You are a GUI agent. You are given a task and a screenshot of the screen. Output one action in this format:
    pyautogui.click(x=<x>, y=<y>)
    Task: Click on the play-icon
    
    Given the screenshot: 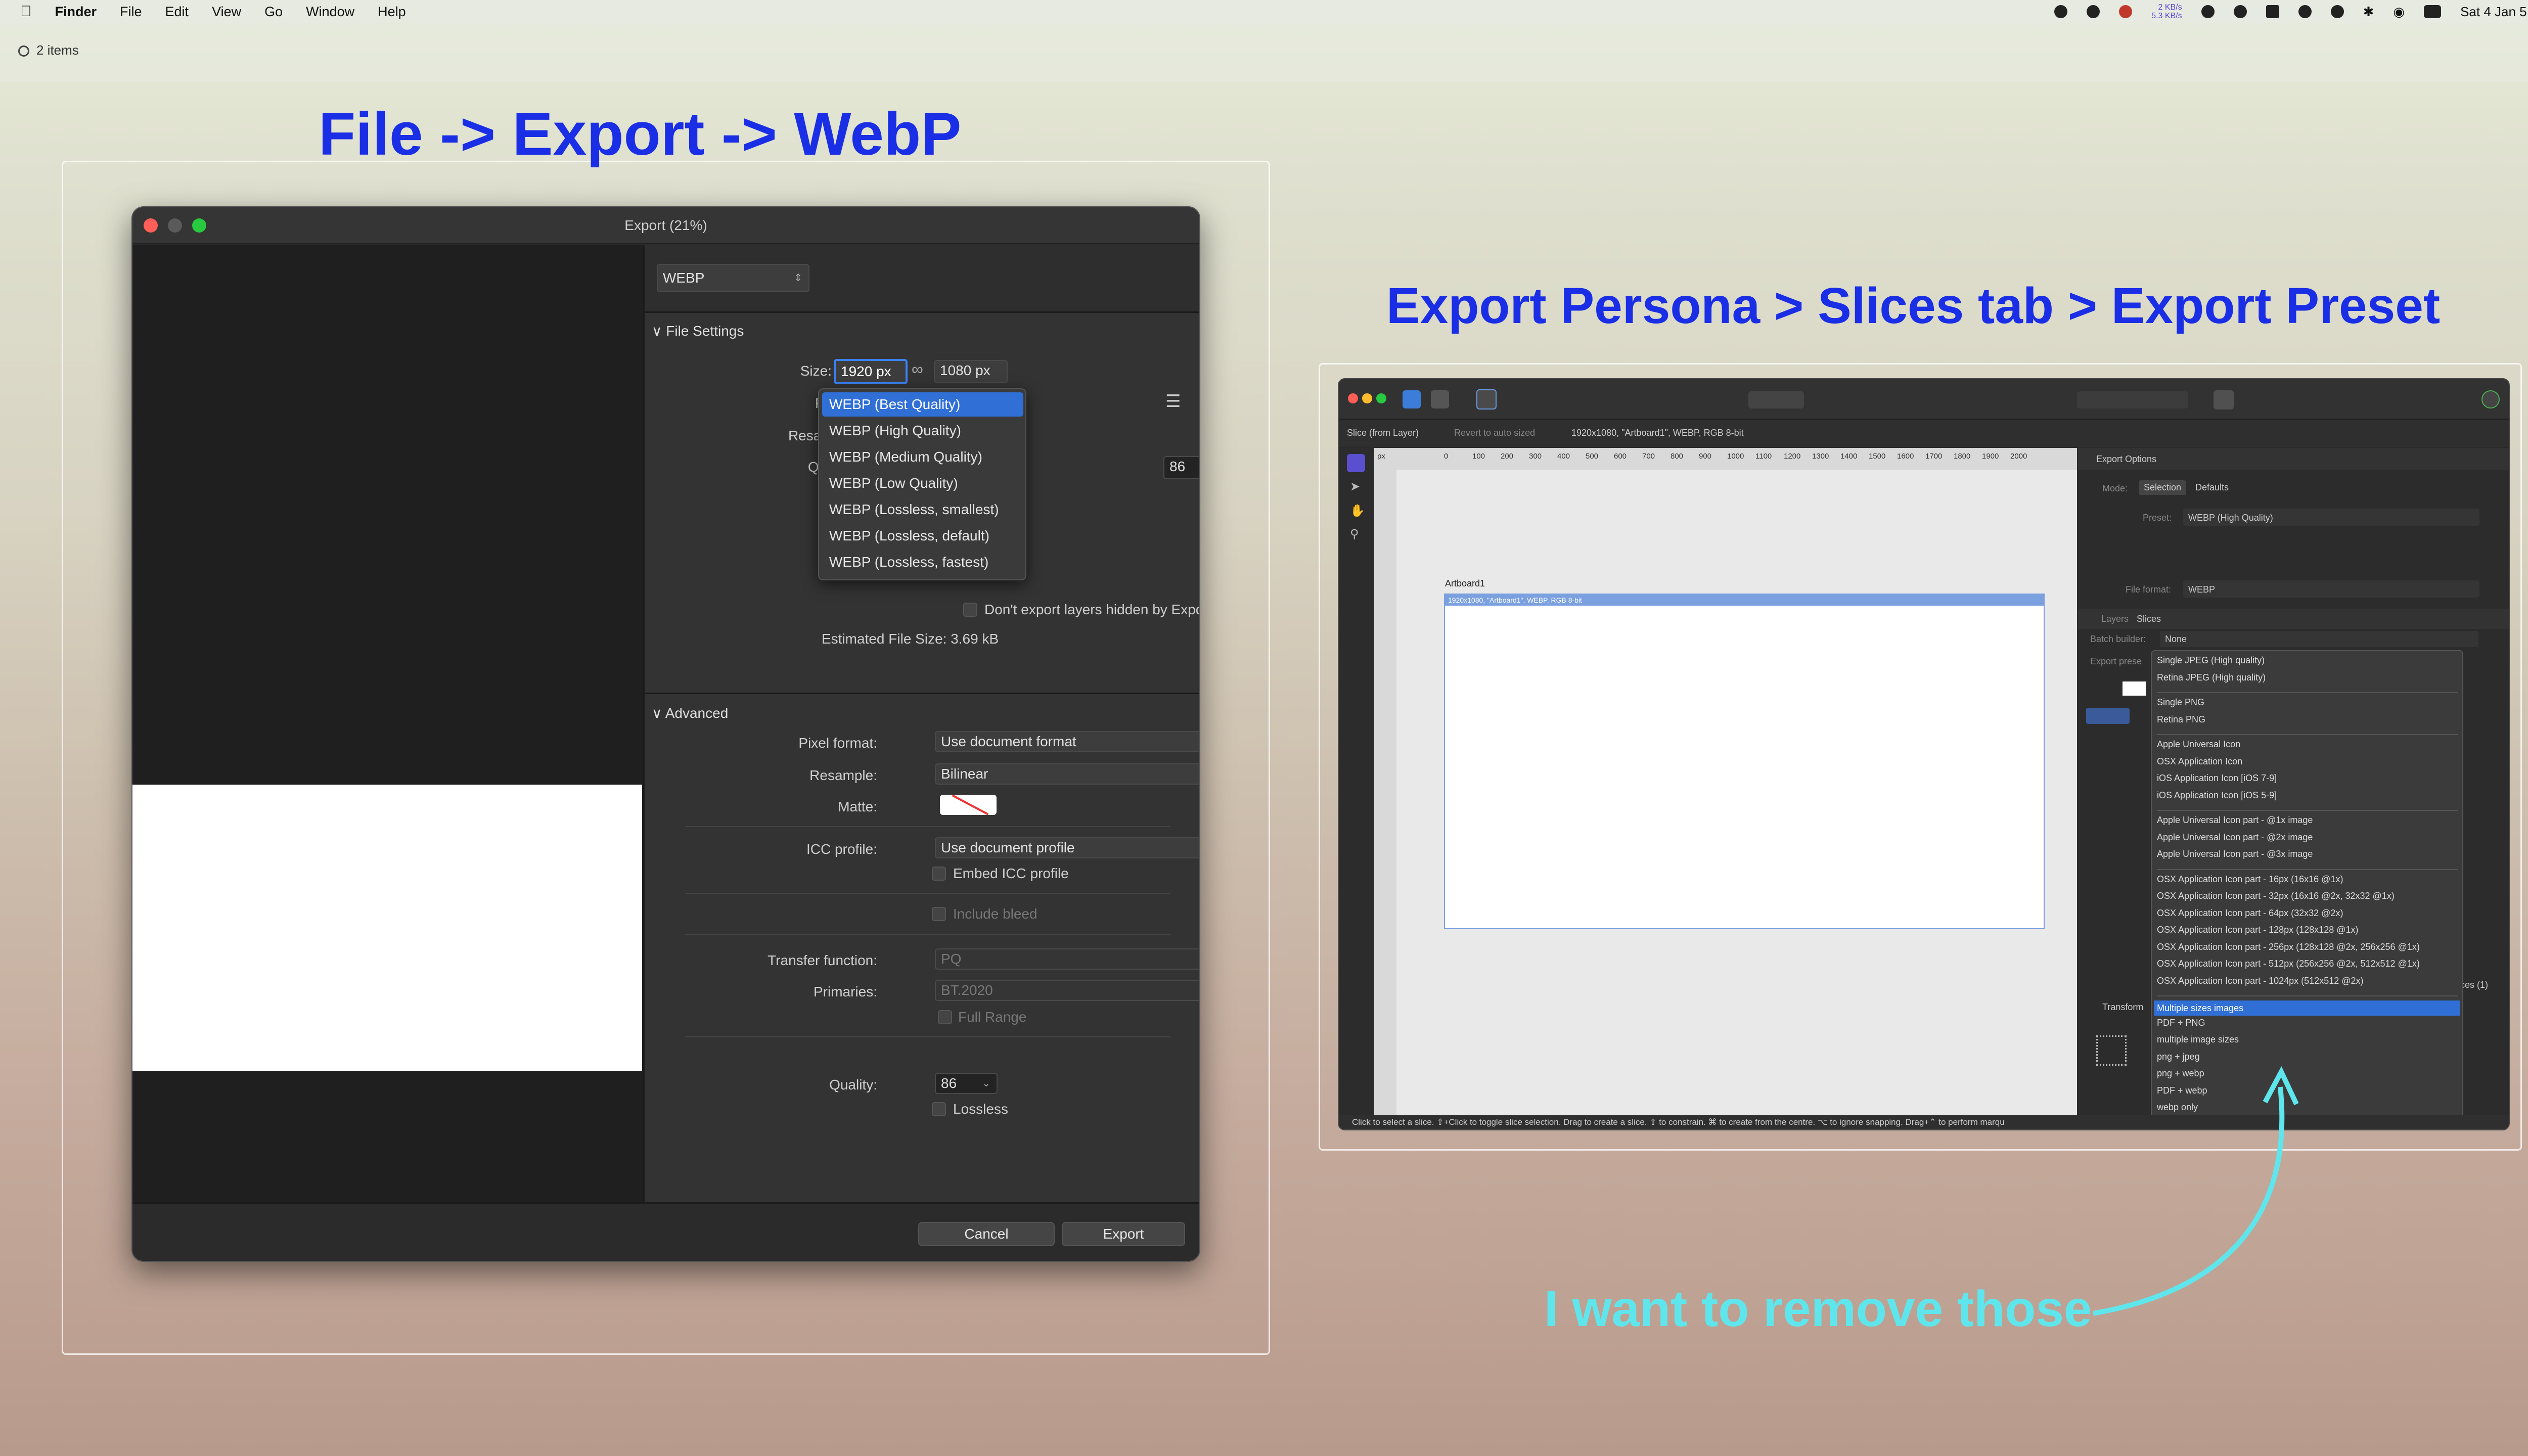 What is the action you would take?
    pyautogui.click(x=2337, y=11)
    